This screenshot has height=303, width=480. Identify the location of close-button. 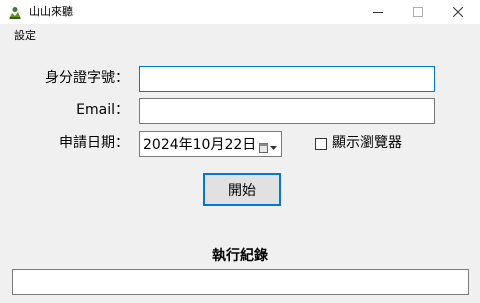
(458, 12).